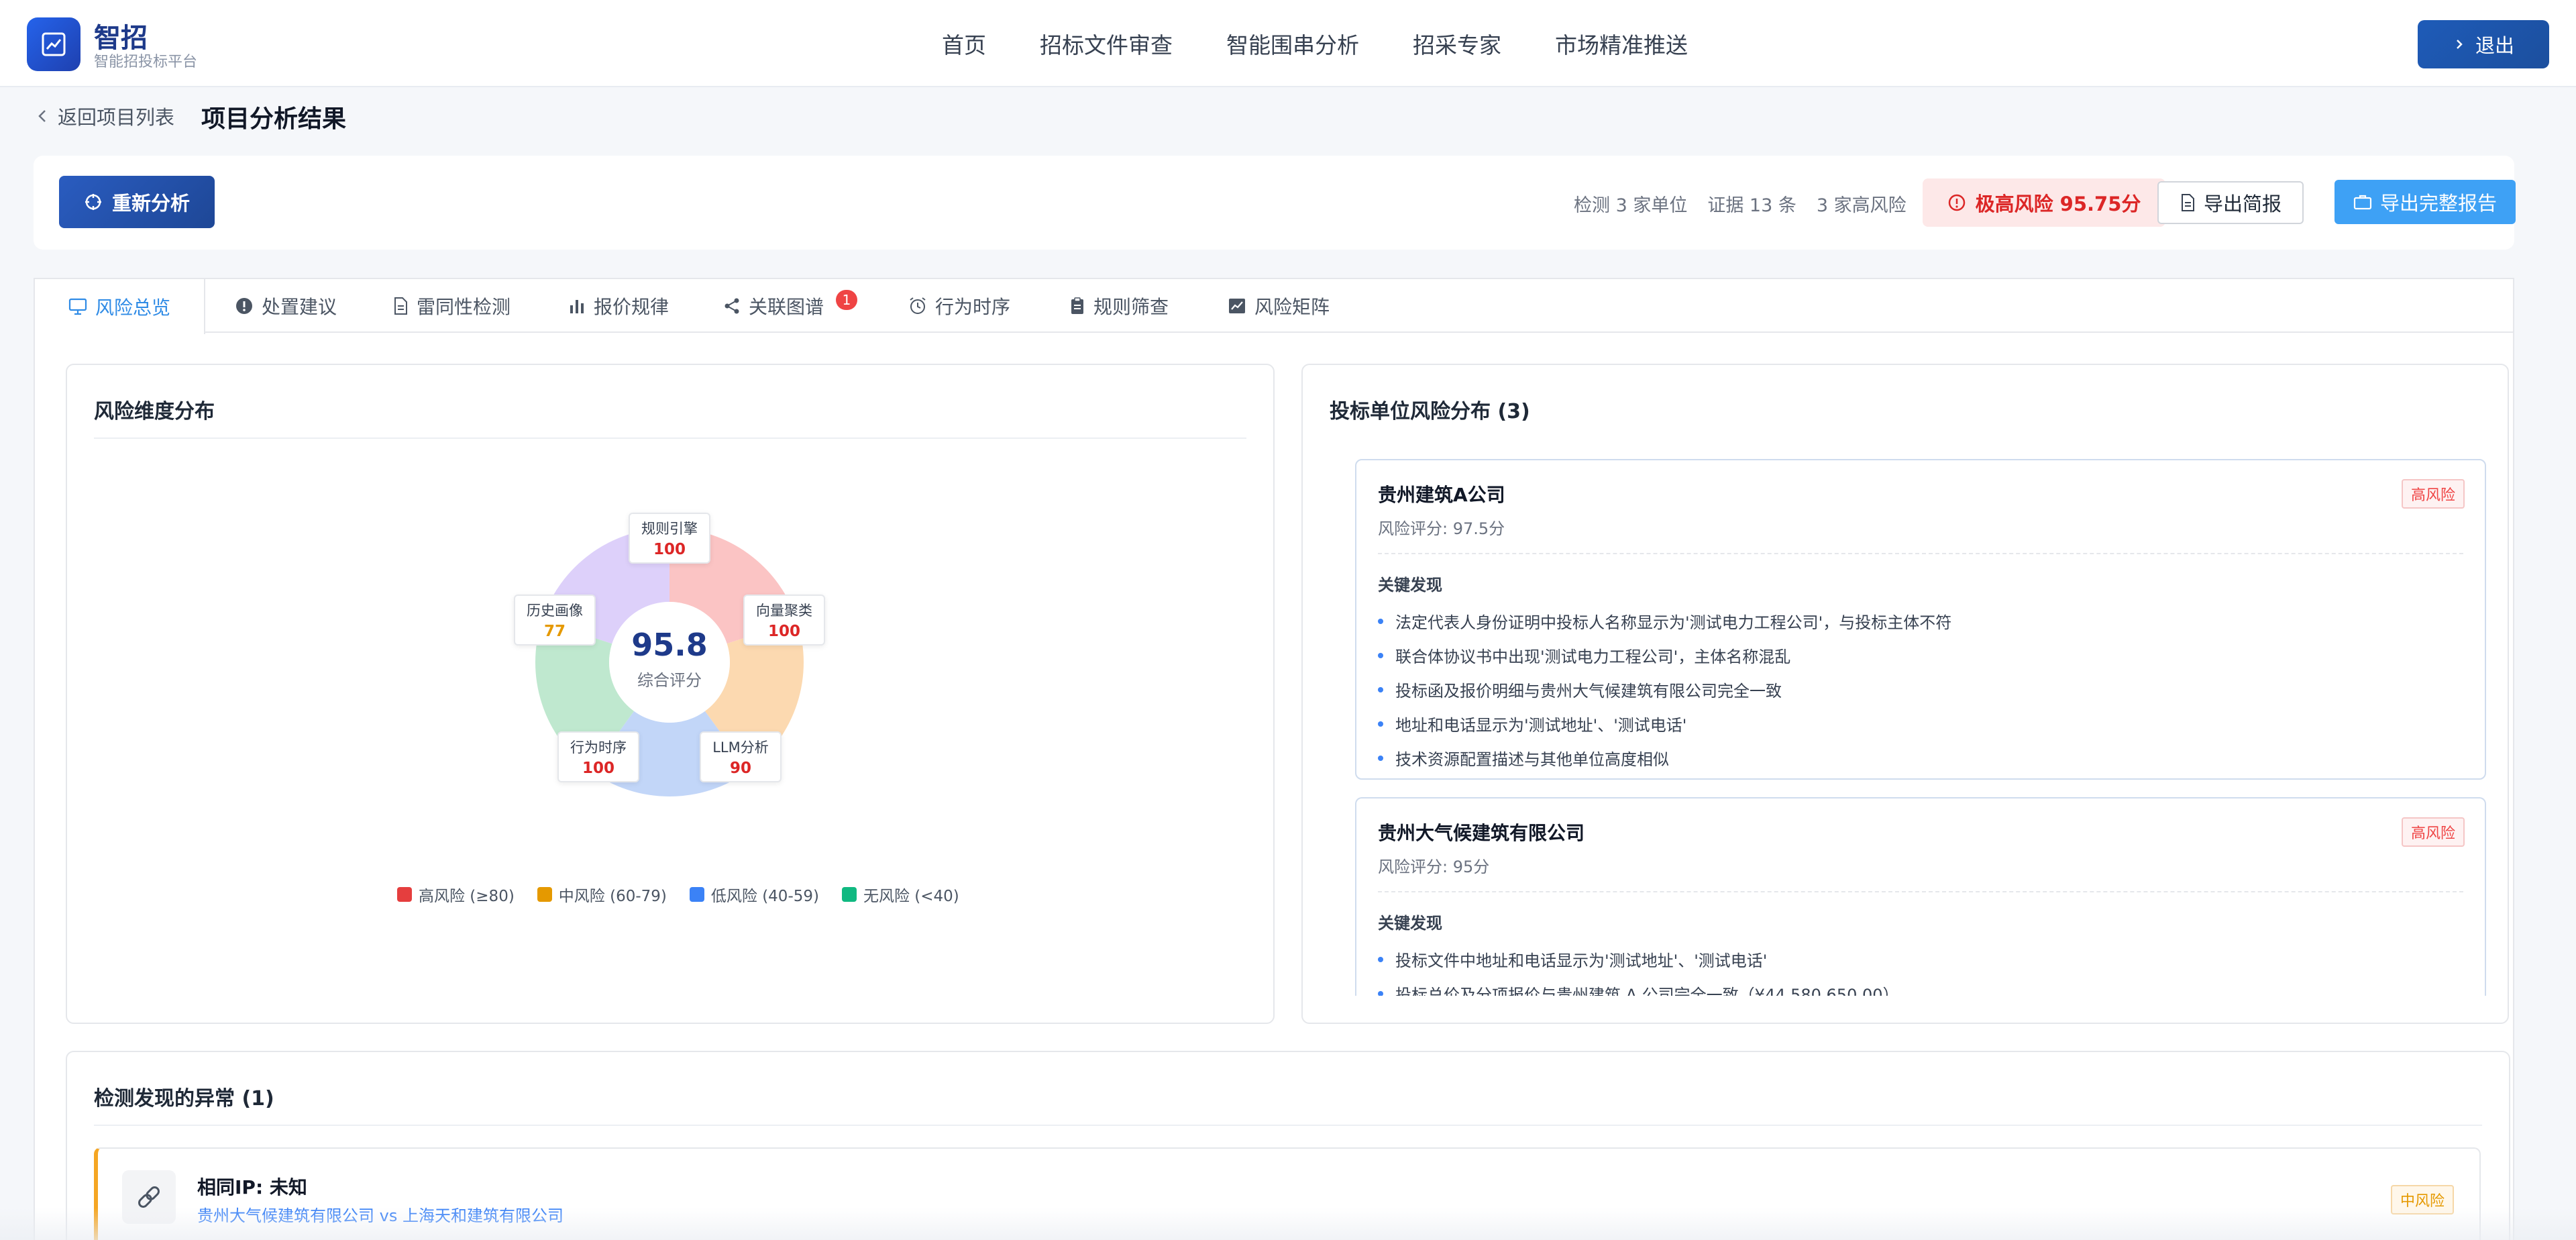  Describe the element at coordinates (1131, 307) in the screenshot. I see `tab-label: 规则筛查` at that location.